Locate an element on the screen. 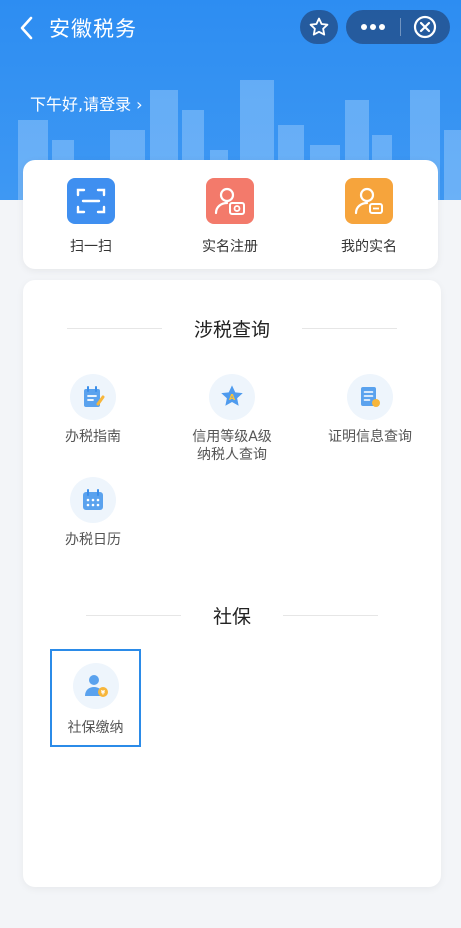 The height and width of the screenshot is (928, 461). quick-action-label: 实名注册 is located at coordinates (230, 247).